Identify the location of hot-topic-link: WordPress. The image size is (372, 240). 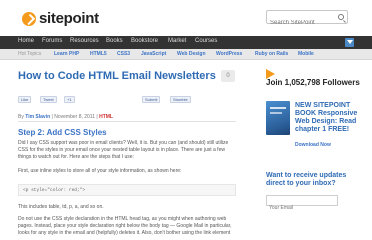
(229, 54).